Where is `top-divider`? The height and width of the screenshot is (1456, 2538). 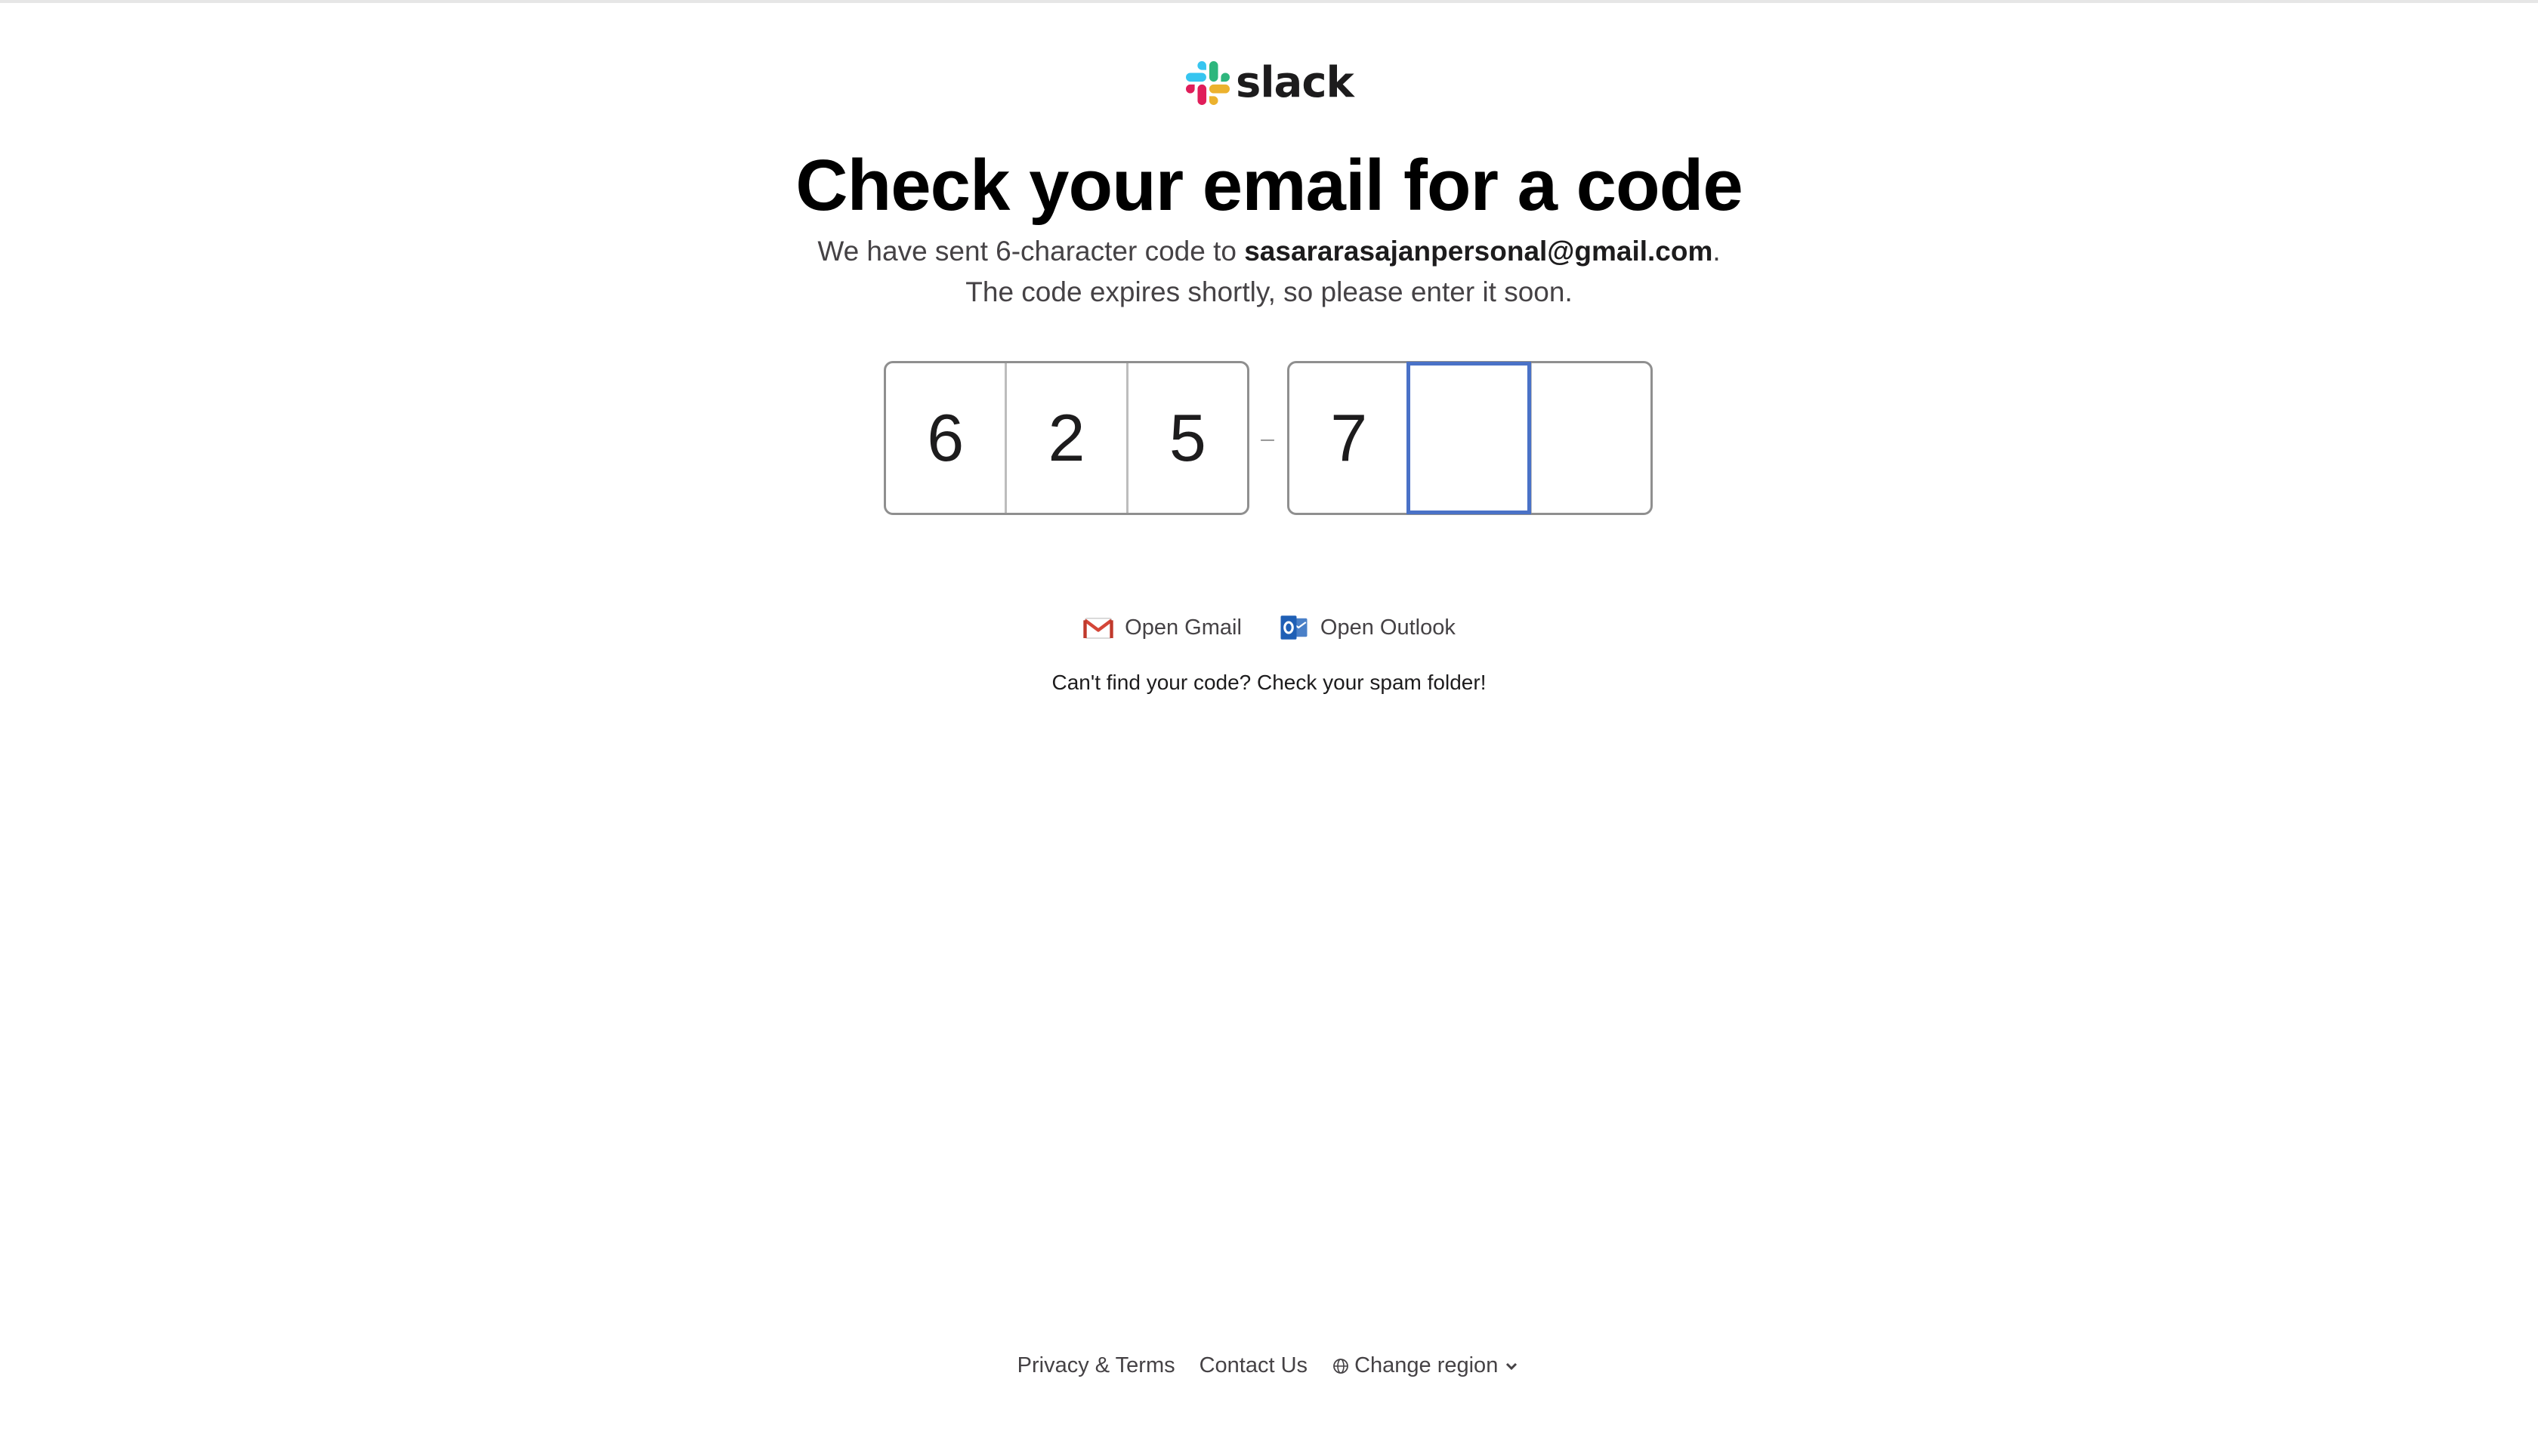
top-divider is located at coordinates (1269, 1).